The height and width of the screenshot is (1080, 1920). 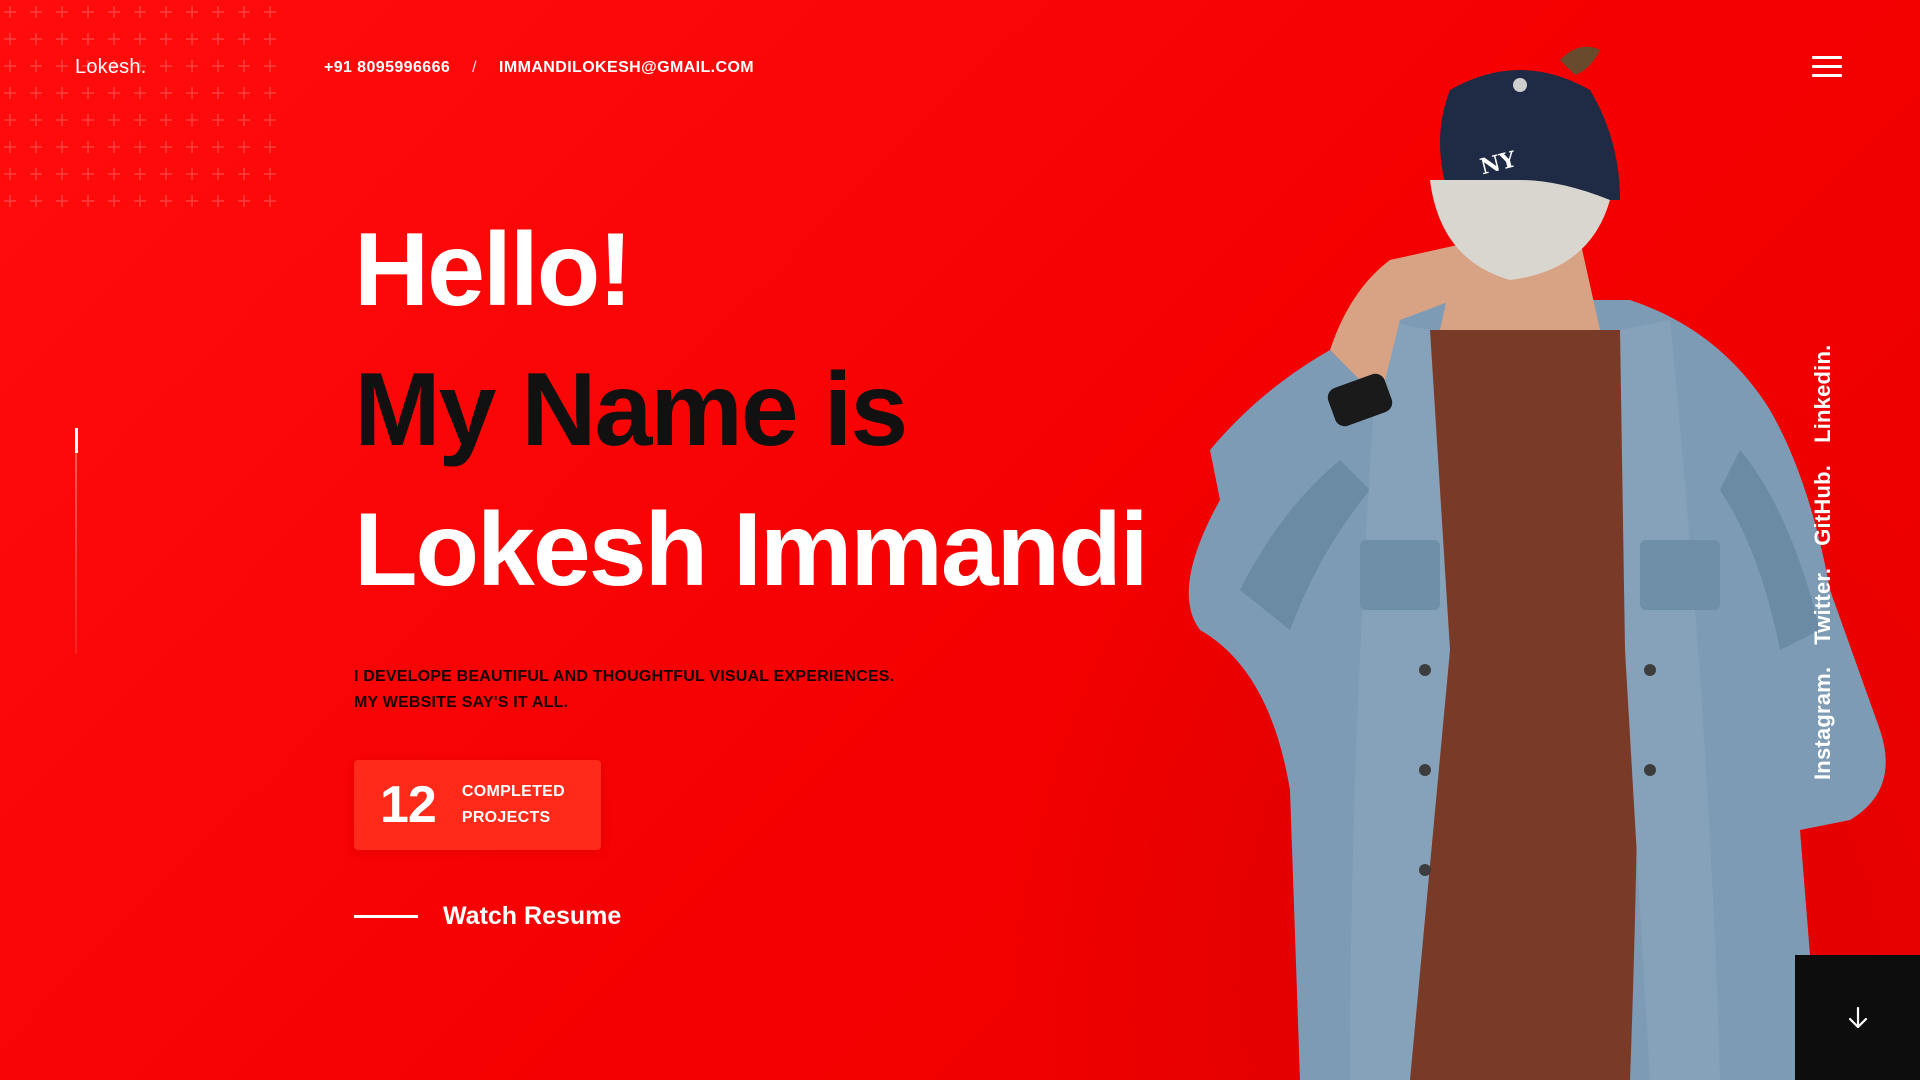 What do you see at coordinates (493, 270) in the screenshot?
I see `hero-greeting: Hello!` at bounding box center [493, 270].